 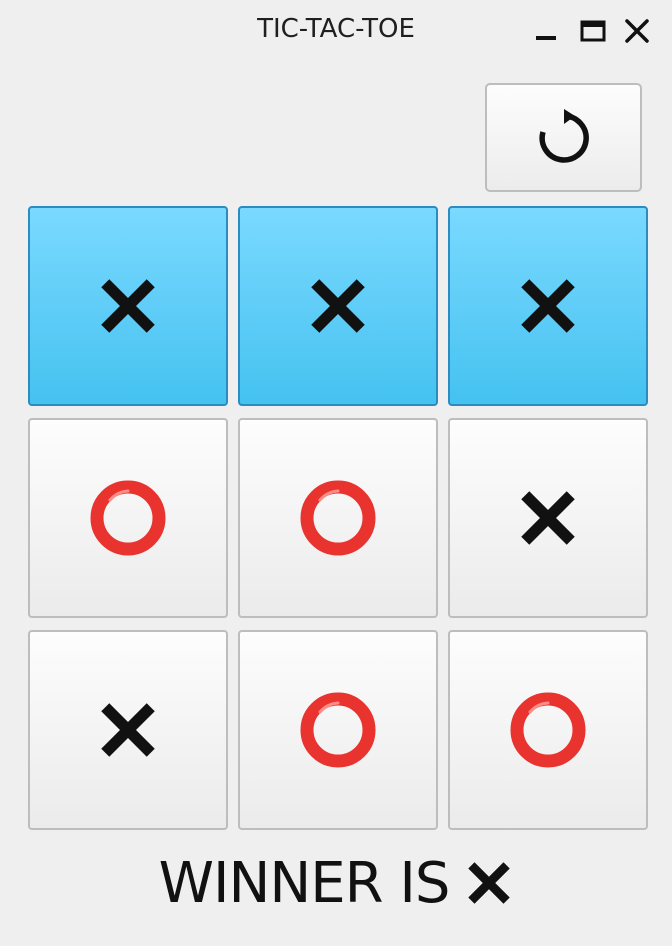 I want to click on maximize-button, so click(x=593, y=31).